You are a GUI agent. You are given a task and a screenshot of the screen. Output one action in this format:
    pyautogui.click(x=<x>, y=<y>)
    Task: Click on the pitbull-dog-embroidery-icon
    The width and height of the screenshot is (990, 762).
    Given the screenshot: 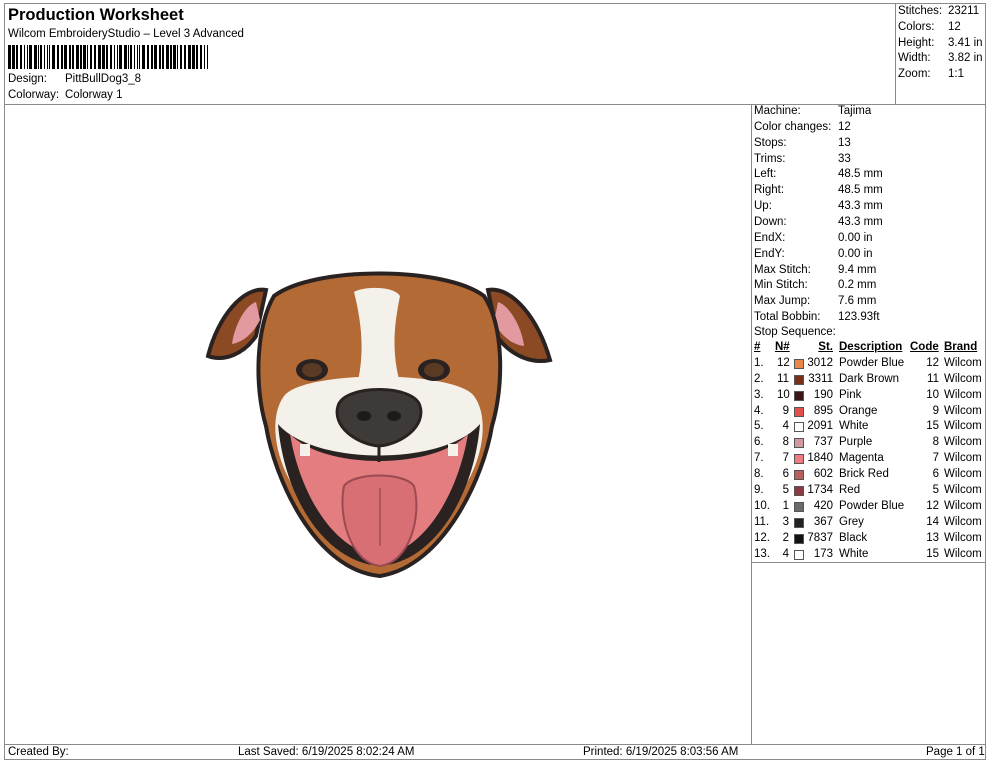 What is the action you would take?
    pyautogui.click(x=379, y=425)
    